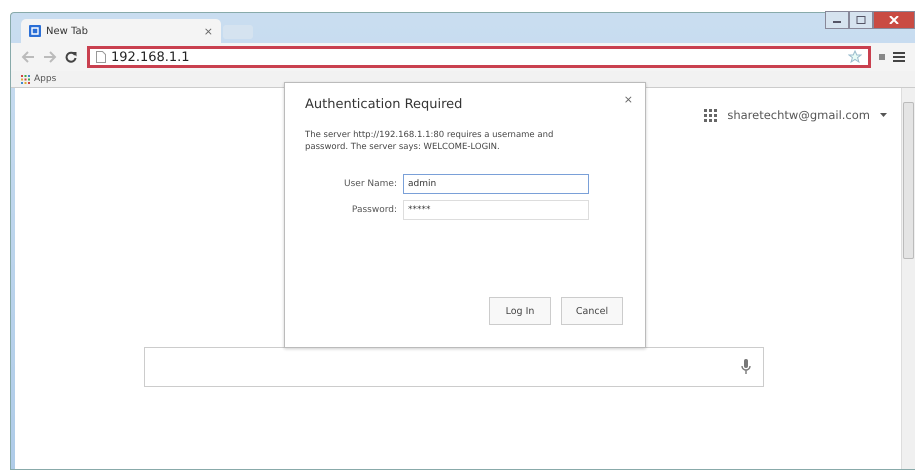 The image size is (915, 474). I want to click on maximize-icon, so click(861, 20).